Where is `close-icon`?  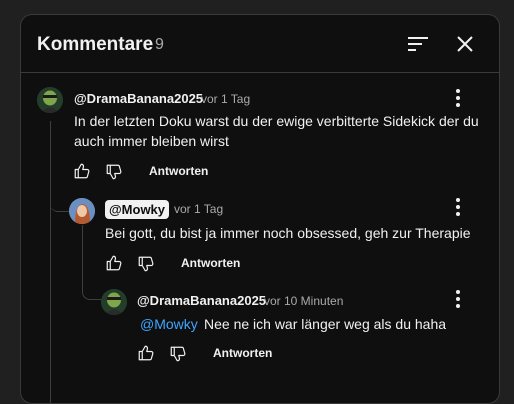 close-icon is located at coordinates (465, 44).